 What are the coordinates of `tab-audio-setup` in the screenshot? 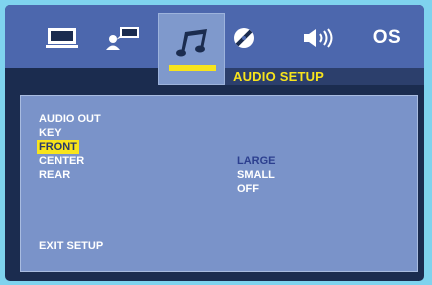 It's located at (191, 49).